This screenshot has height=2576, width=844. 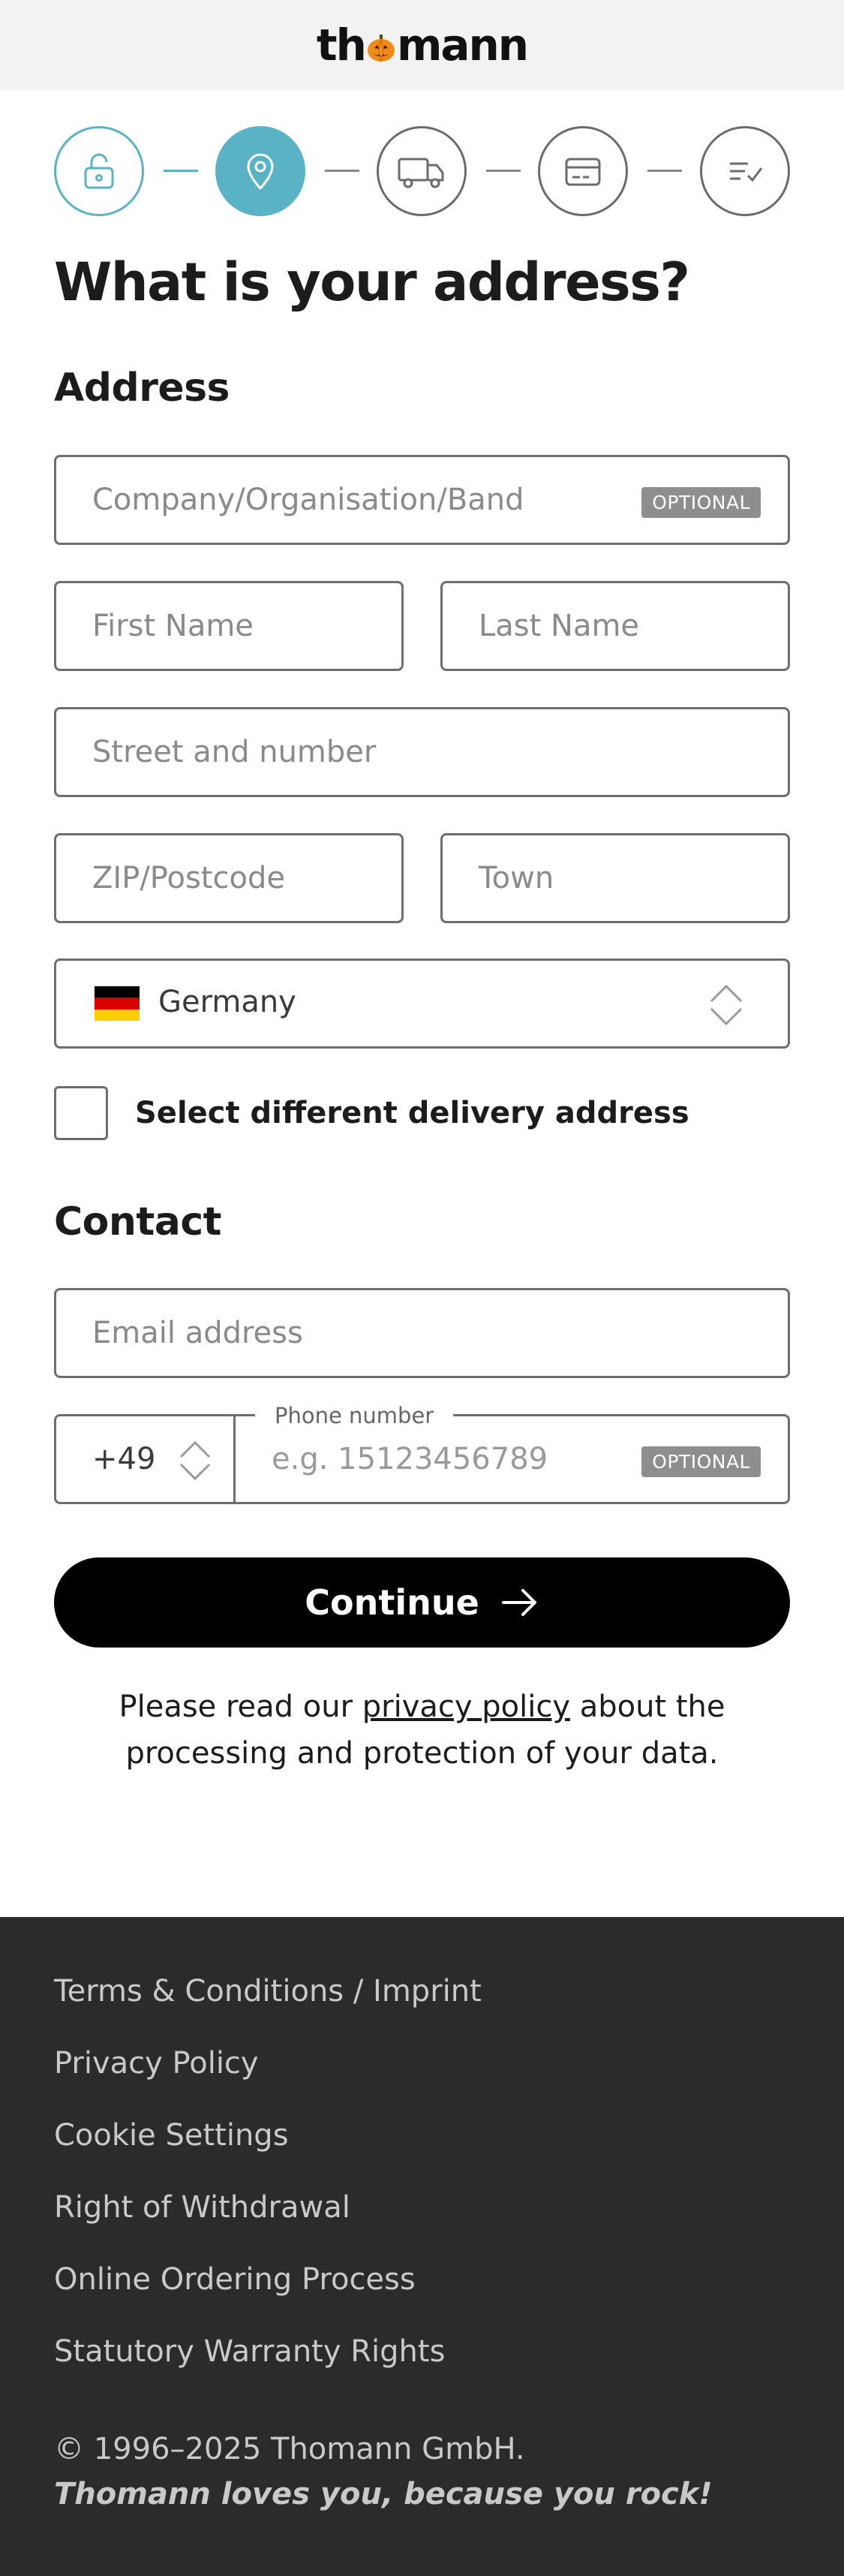 What do you see at coordinates (354, 1416) in the screenshot?
I see `phone-number-label: Phone number` at bounding box center [354, 1416].